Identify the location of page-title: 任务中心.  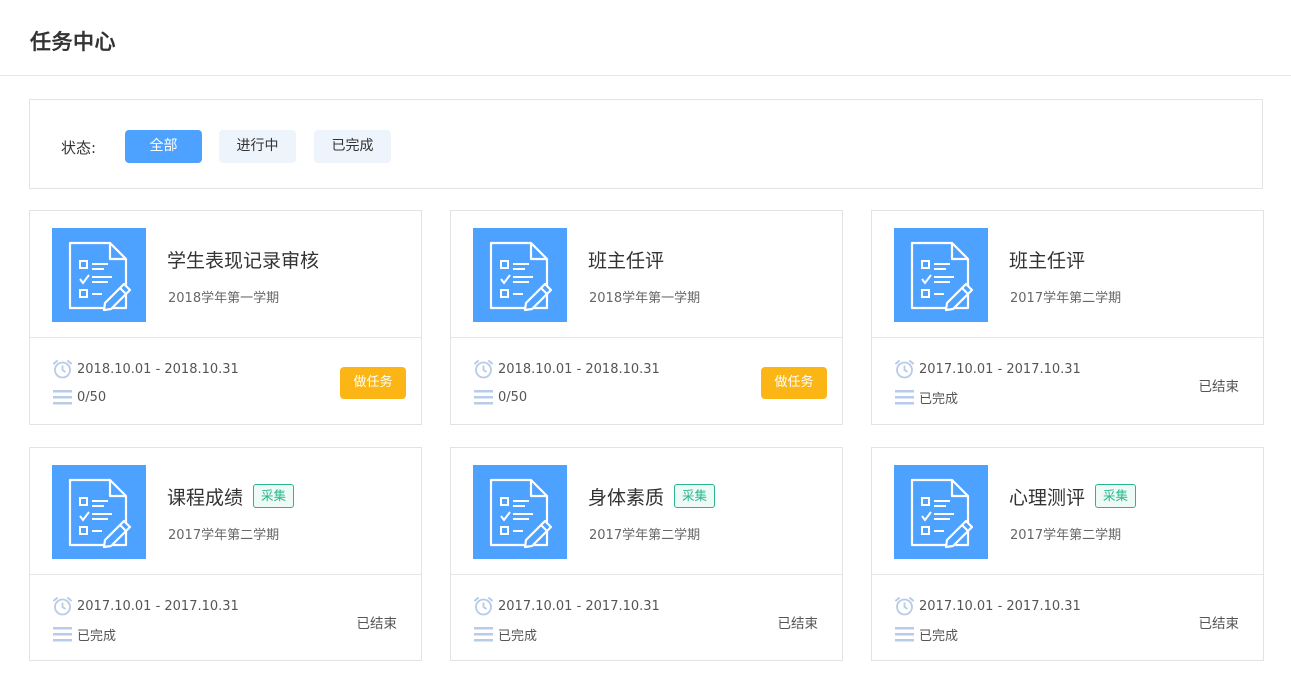
(73, 42).